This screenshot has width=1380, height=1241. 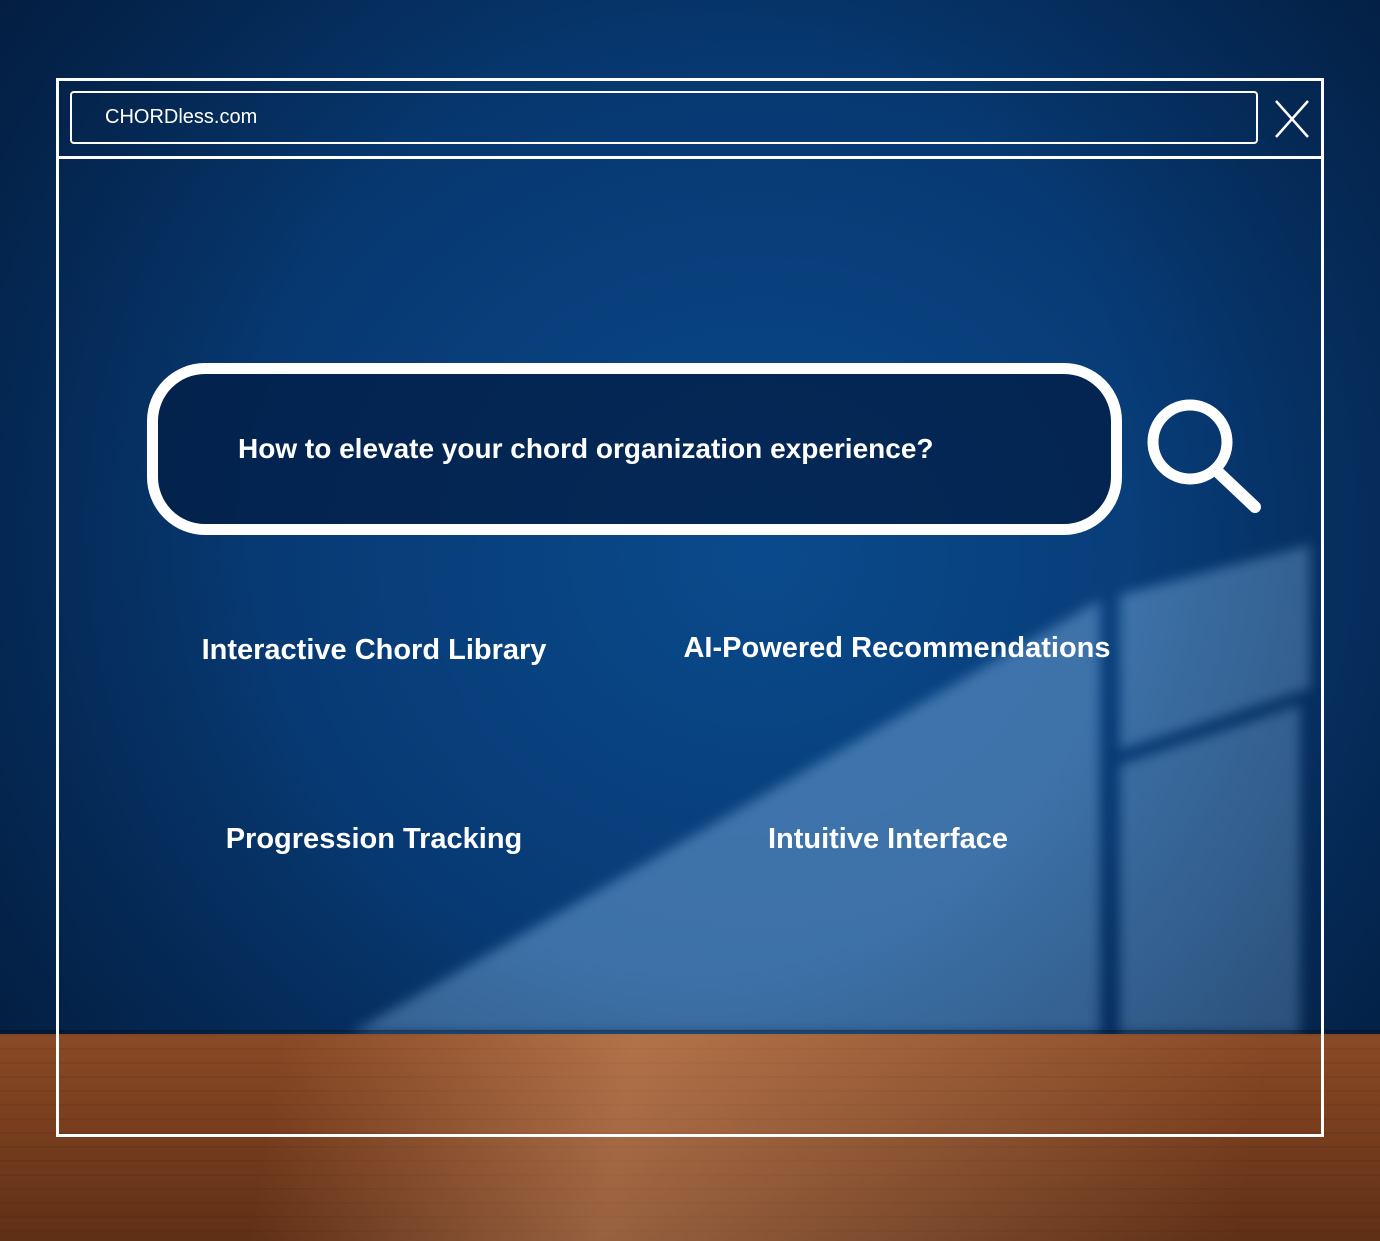 I want to click on feature-link-interactive-chord-library: Interactive Chord Library, so click(x=374, y=650).